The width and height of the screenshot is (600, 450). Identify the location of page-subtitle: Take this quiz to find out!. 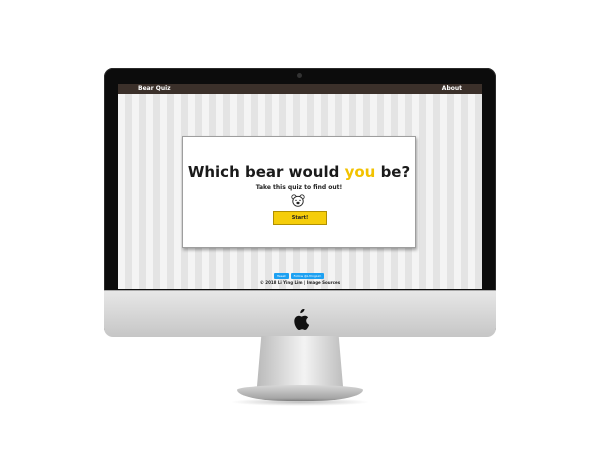
(299, 187).